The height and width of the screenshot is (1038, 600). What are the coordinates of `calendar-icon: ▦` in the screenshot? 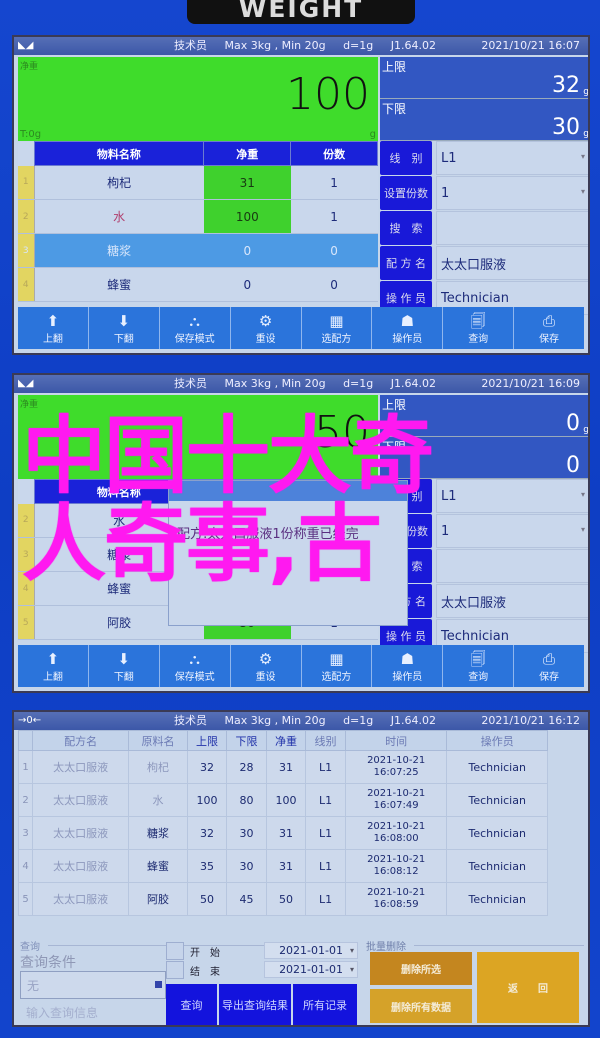 It's located at (336, 658).